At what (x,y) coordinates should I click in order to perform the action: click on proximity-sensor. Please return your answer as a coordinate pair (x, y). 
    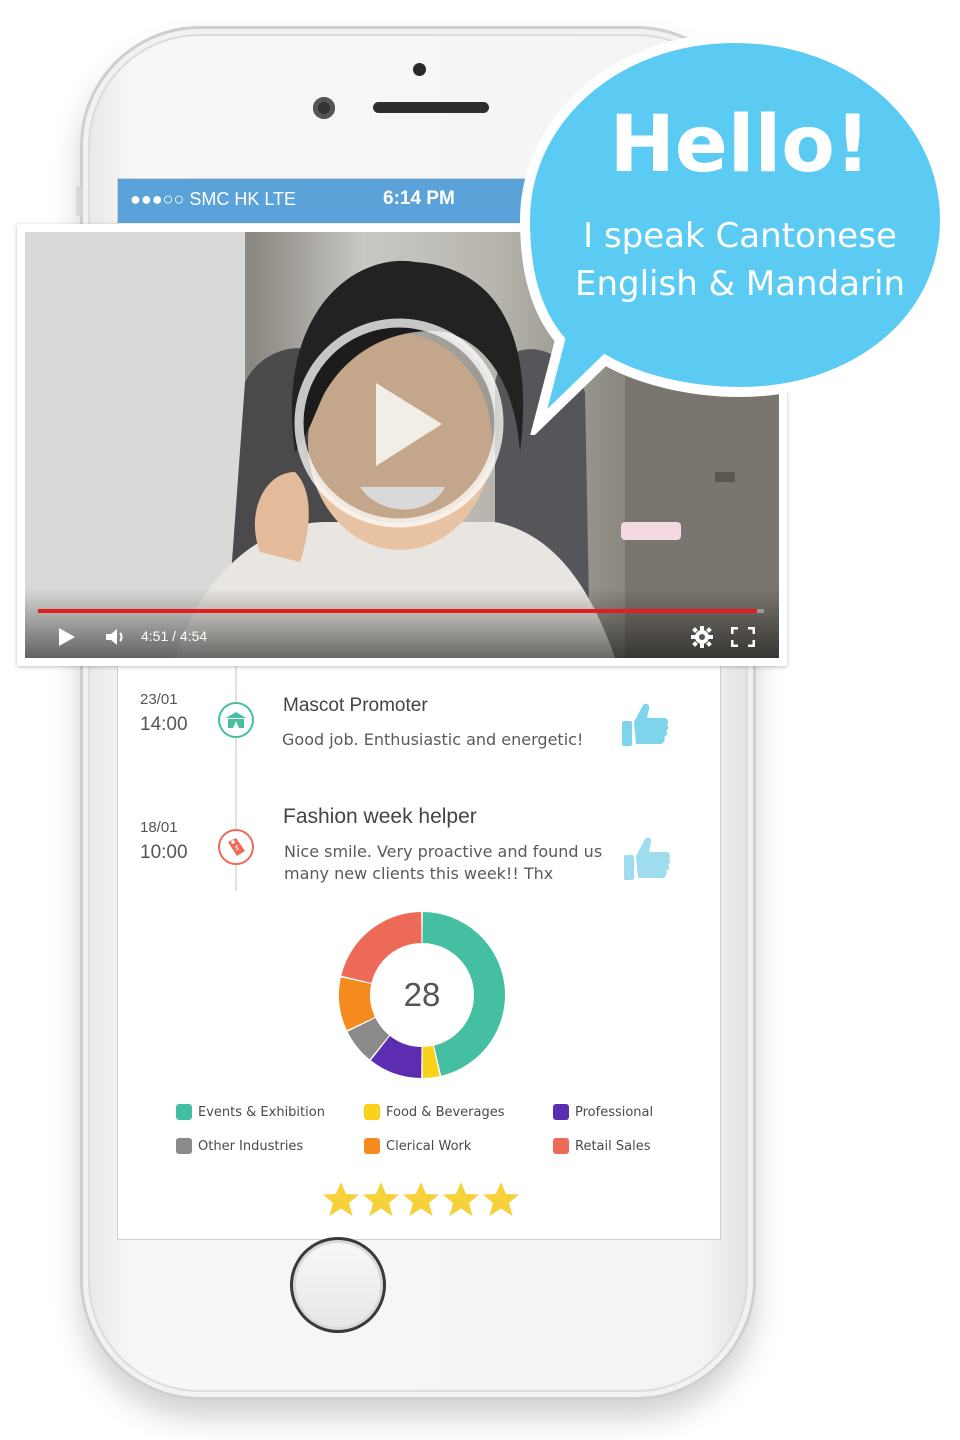
    Looking at the image, I should click on (419, 69).